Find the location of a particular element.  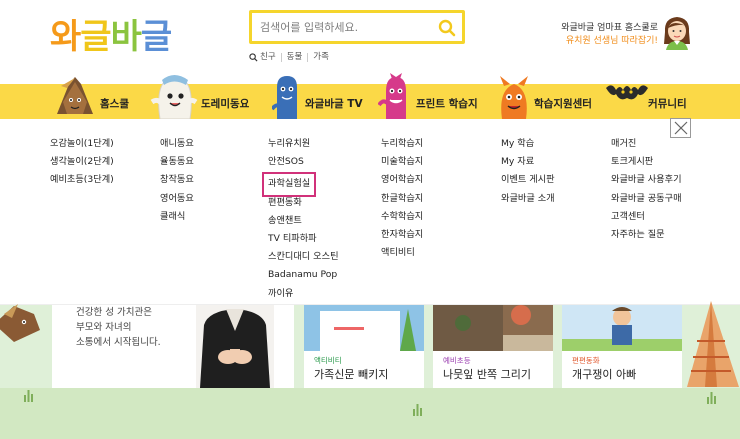

menu-column-community: 매거진 토크게시판 와글바글 사용후기 와글바글 공동구매 고객센터 자주하는 질문 is located at coordinates (646, 189).